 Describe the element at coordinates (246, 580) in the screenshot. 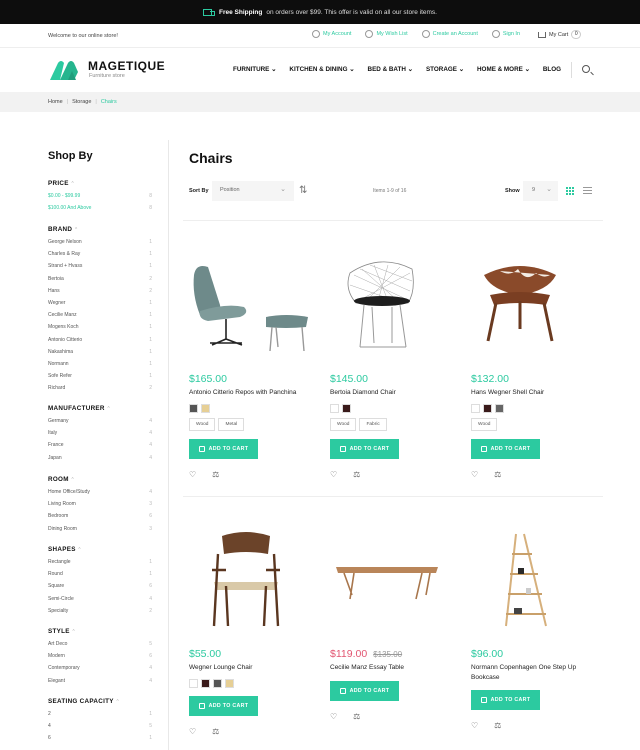

I see `product-image-lounge-chair` at that location.